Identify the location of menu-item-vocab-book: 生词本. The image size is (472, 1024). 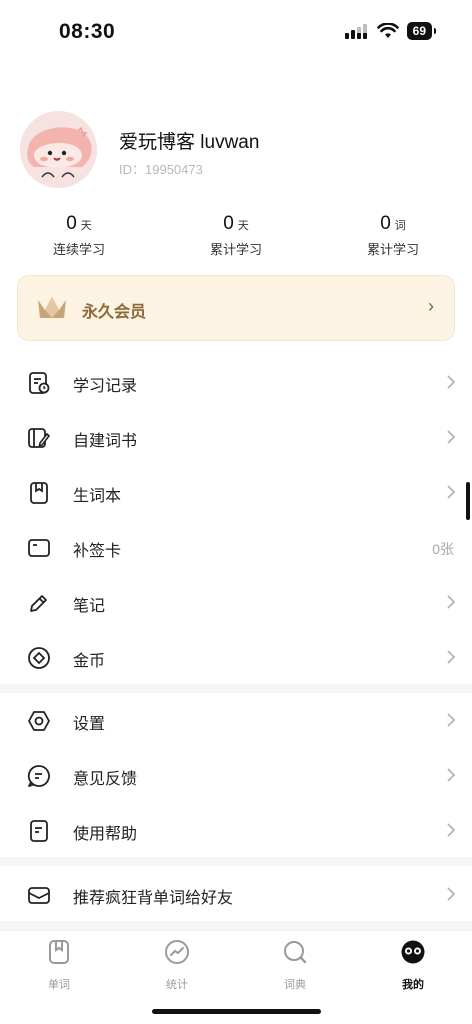
(236, 492).